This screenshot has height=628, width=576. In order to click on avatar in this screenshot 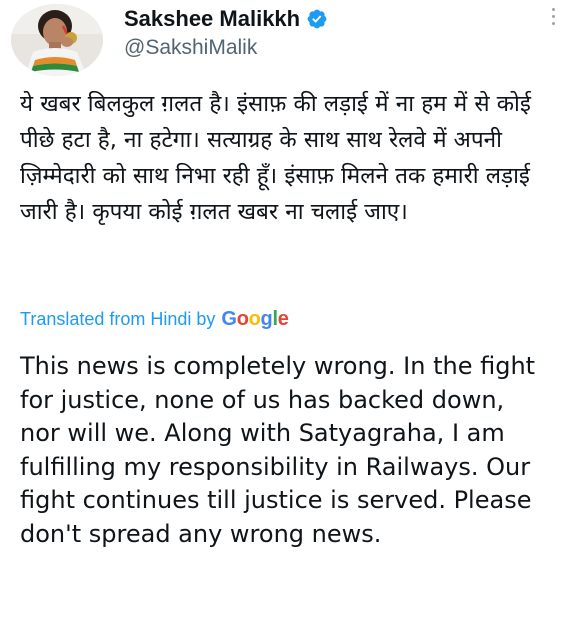, I will do `click(57, 40)`.